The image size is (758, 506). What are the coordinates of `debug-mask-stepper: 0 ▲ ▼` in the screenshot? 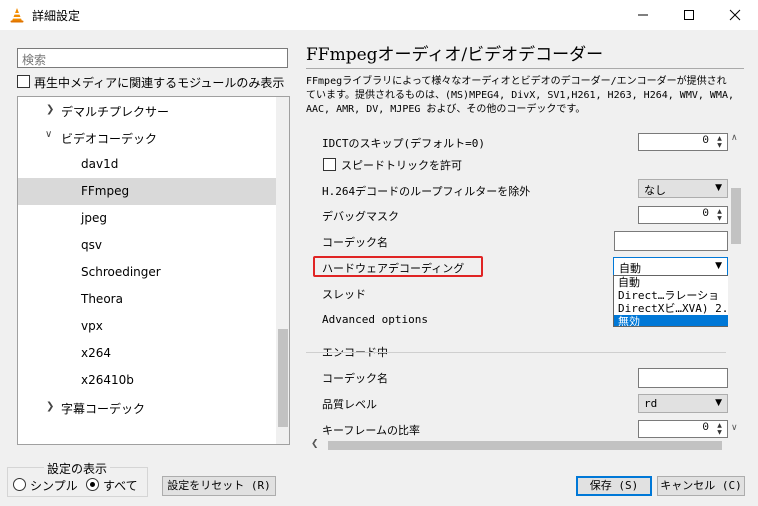 It's located at (683, 215).